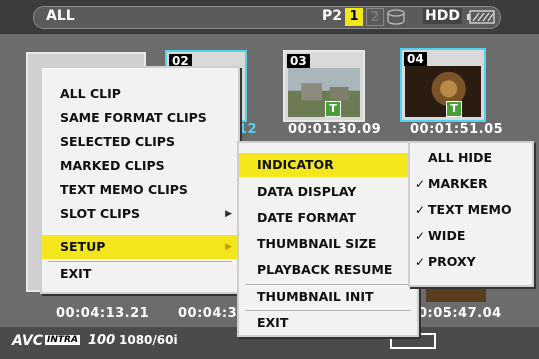  I want to click on thumbnail-timecode: 12, so click(248, 129).